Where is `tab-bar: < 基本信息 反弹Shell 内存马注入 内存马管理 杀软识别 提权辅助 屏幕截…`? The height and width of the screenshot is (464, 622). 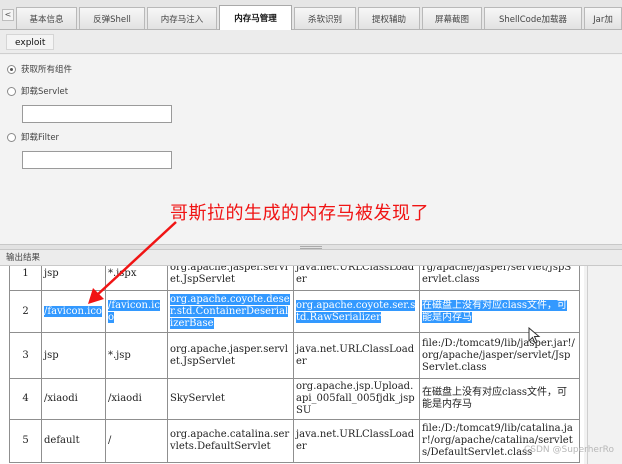
tab-bar: < 基本信息 反弹Shell 内存马注入 内存马管理 杀软识别 提权辅助 屏幕截… is located at coordinates (311, 15).